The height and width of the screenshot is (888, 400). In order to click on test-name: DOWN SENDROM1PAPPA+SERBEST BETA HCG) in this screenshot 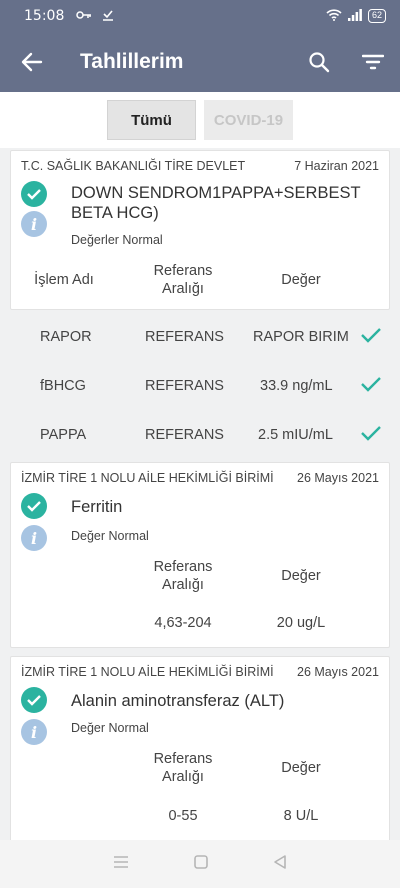, I will do `click(216, 203)`.